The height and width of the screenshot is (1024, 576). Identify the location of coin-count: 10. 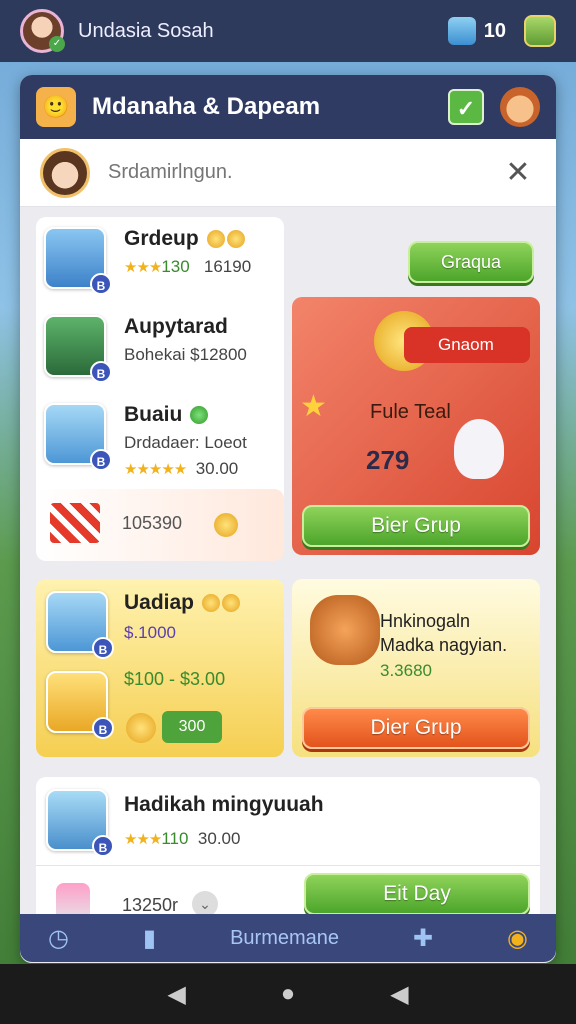
(494, 30).